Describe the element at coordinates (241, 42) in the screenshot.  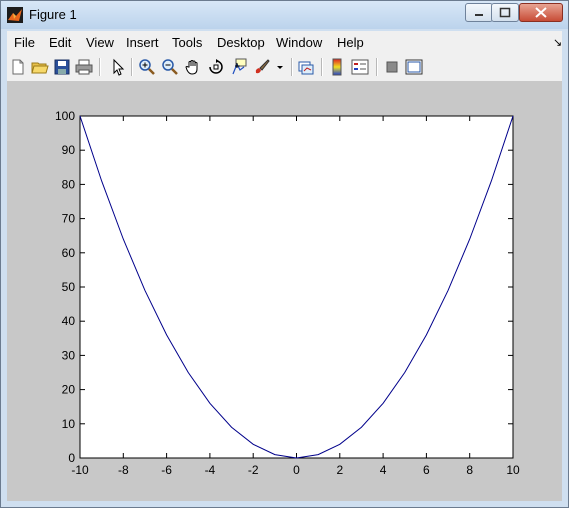
I see `menu-desktop: Desktop` at that location.